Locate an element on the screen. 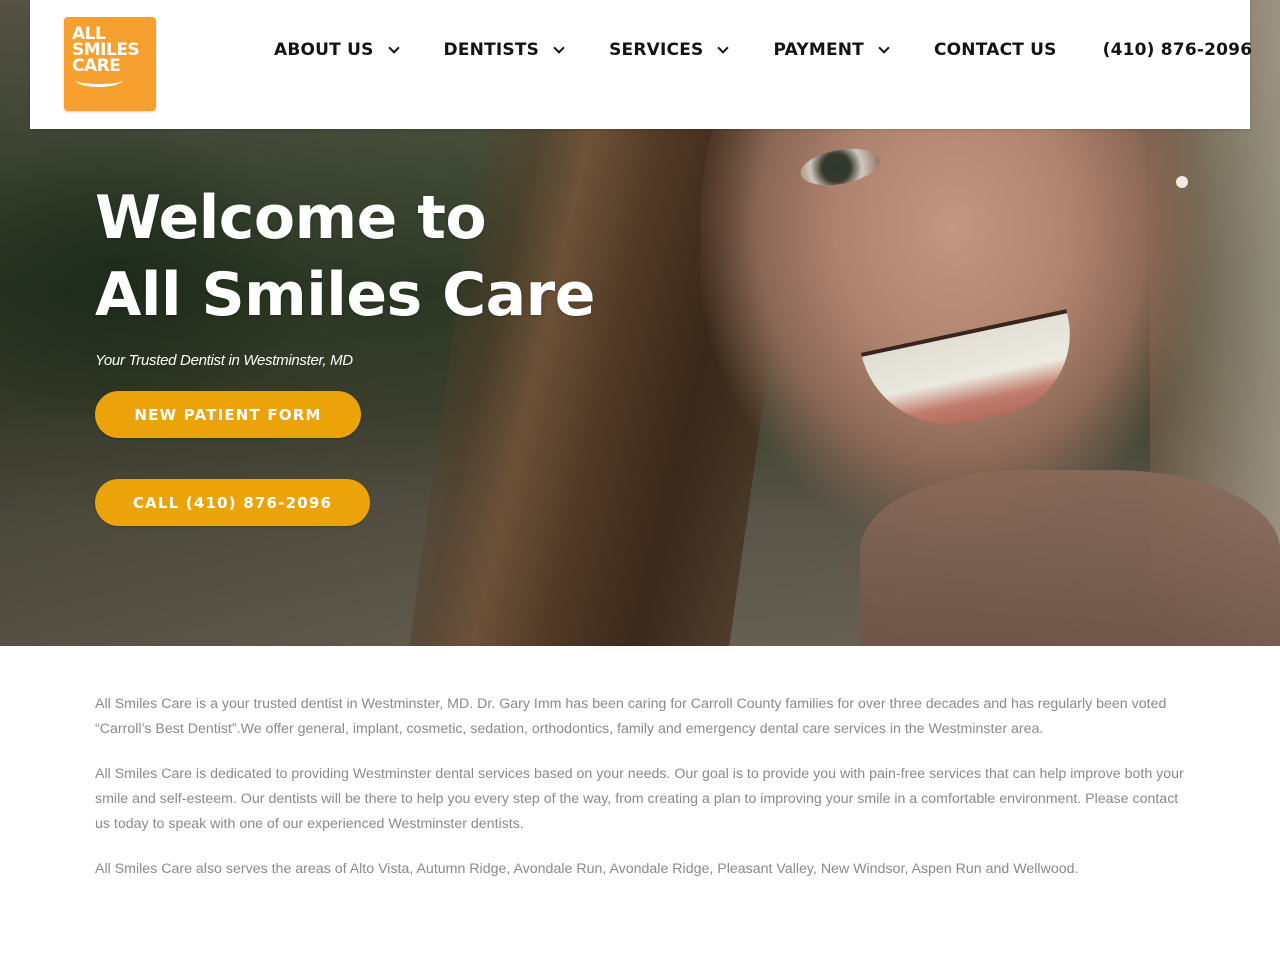  hero-subtitle: Your Trusted Dentist in Westminster, MD is located at coordinates (224, 360).